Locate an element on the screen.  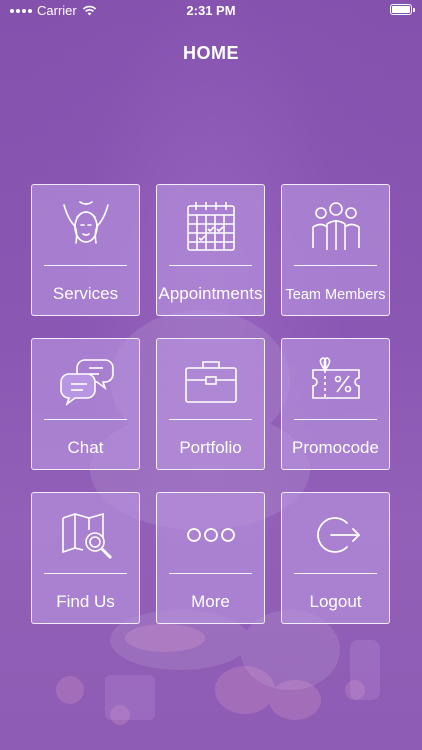
menu-tile-label: Promocode is located at coordinates (335, 447).